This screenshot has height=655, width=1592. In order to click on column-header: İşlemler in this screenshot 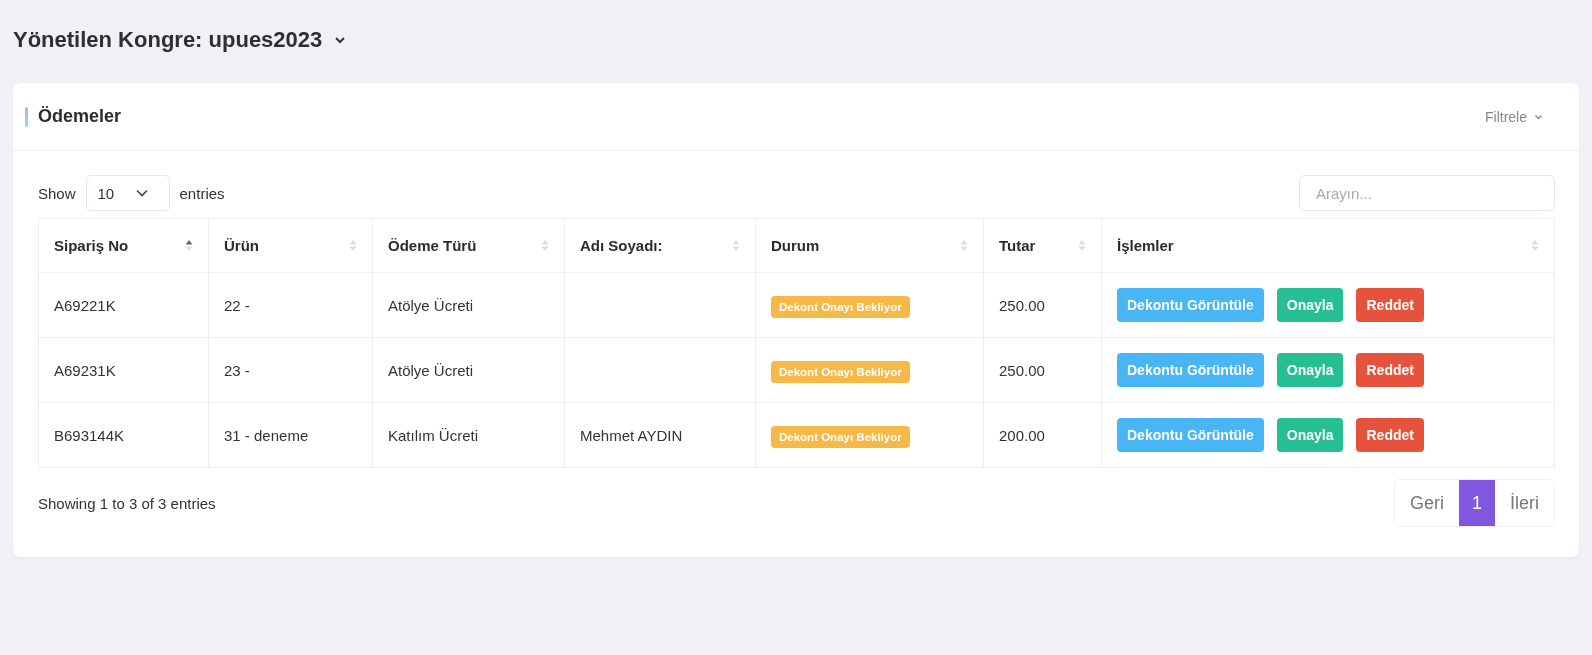, I will do `click(1328, 245)`.